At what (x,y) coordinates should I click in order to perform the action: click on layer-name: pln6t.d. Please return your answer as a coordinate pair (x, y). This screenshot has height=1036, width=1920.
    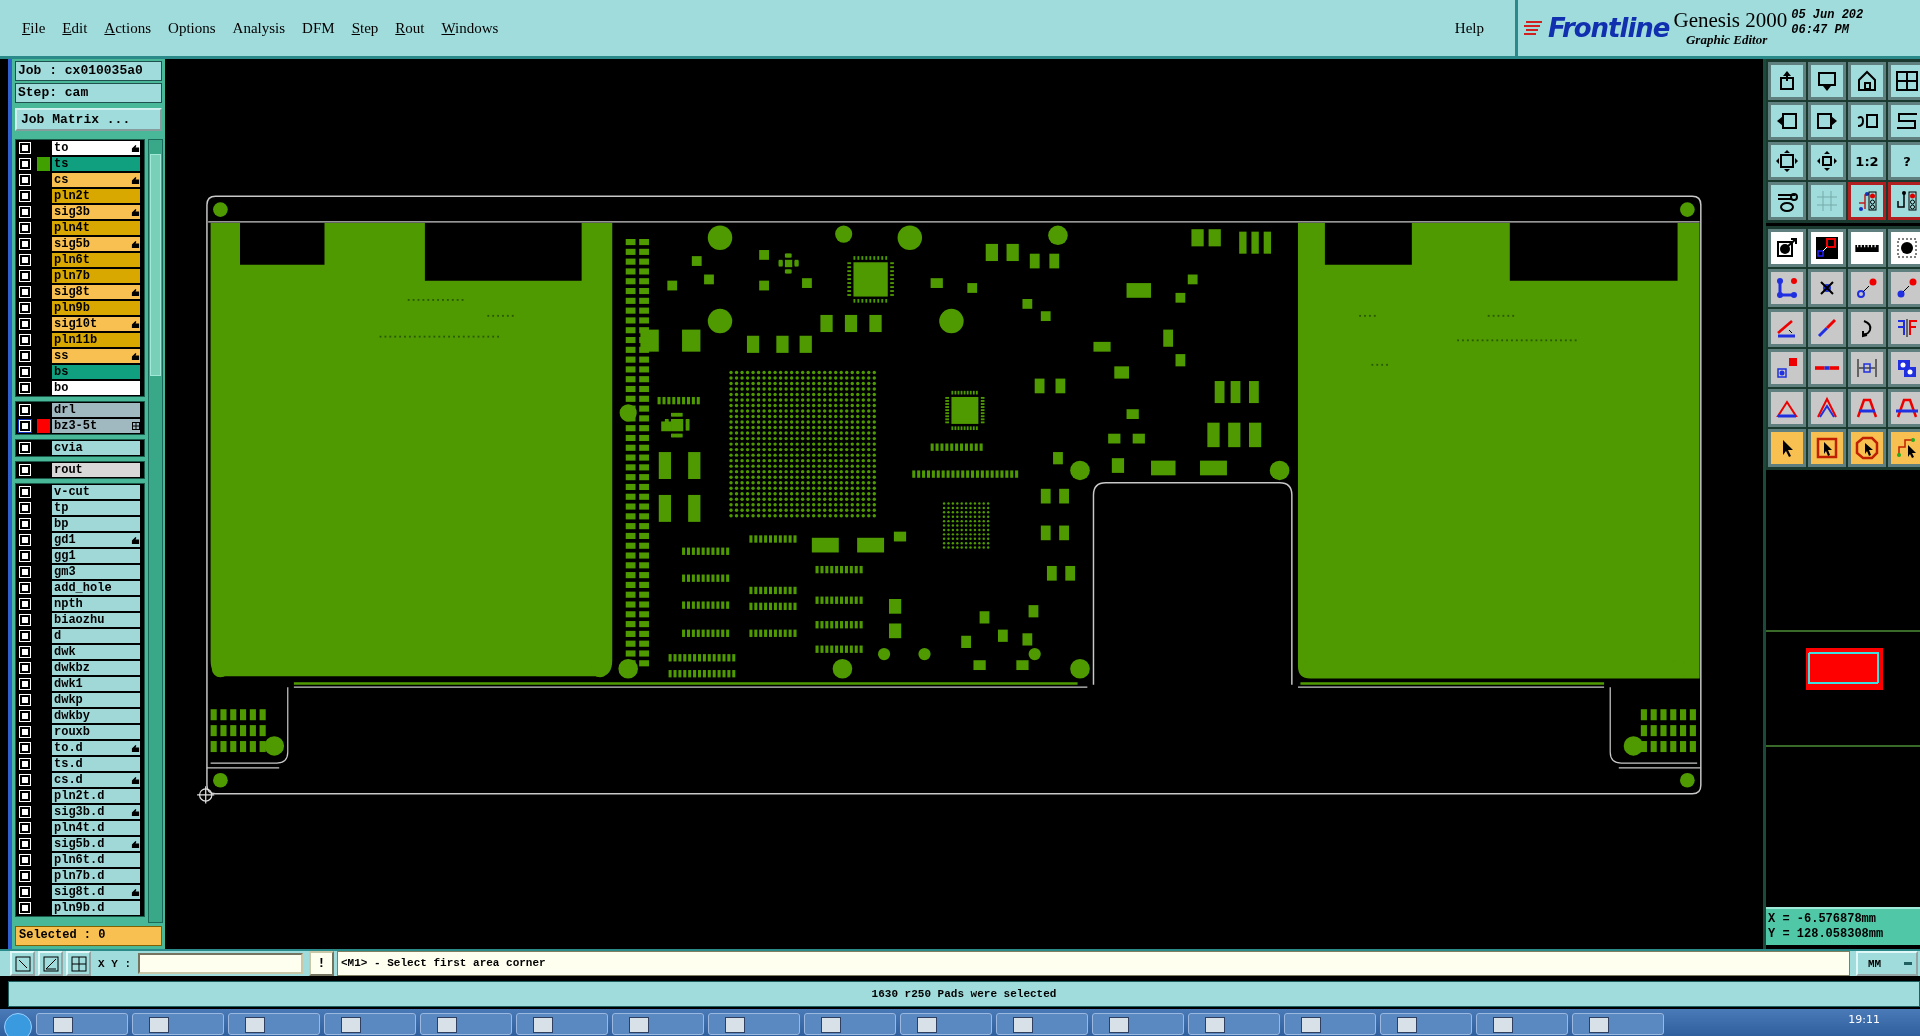
    Looking at the image, I should click on (96, 860).